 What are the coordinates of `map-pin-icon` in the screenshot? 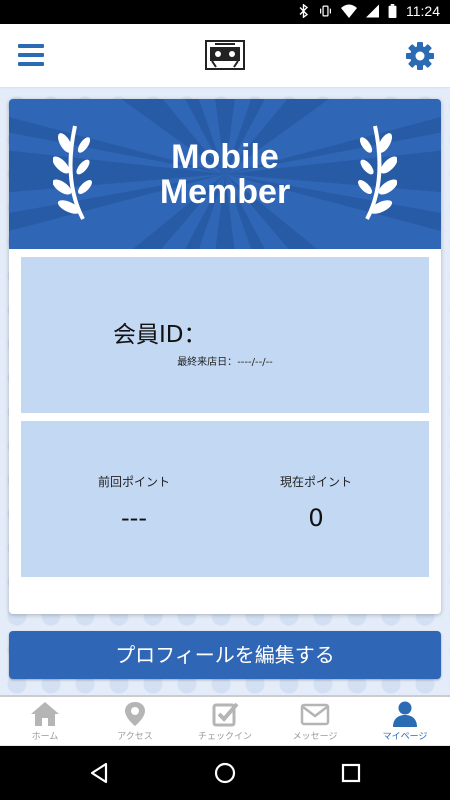 It's located at (135, 714).